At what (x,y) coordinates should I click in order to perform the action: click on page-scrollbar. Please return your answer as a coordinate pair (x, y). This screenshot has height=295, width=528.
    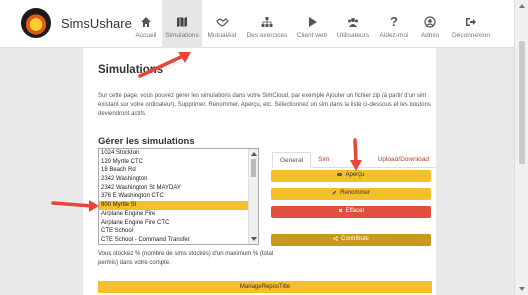
    Looking at the image, I should click on (521, 147).